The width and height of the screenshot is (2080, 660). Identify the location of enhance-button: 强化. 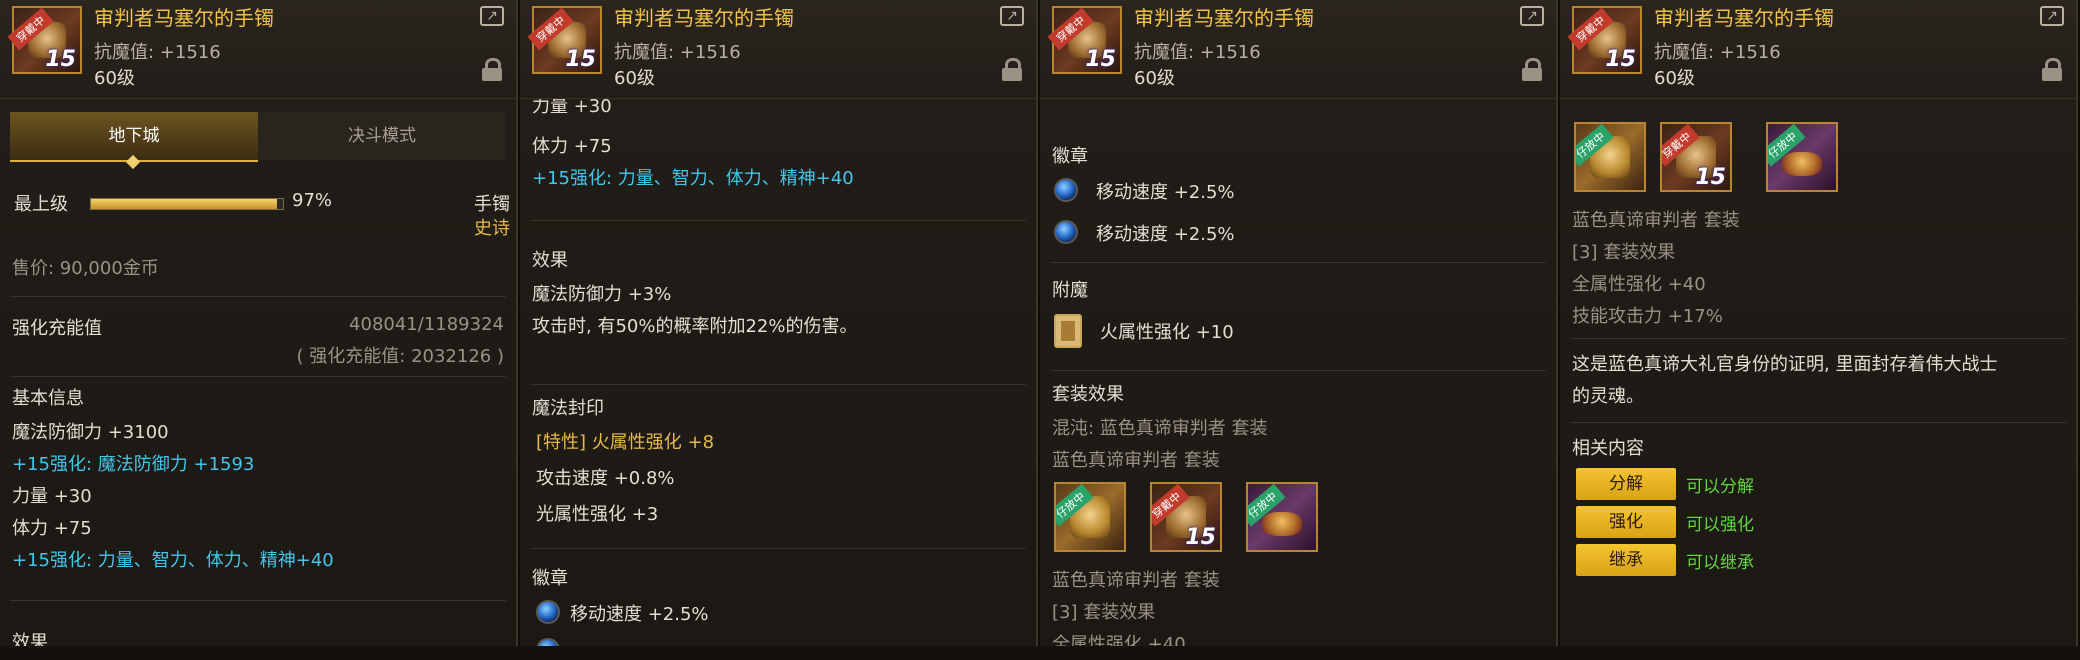
(1626, 522).